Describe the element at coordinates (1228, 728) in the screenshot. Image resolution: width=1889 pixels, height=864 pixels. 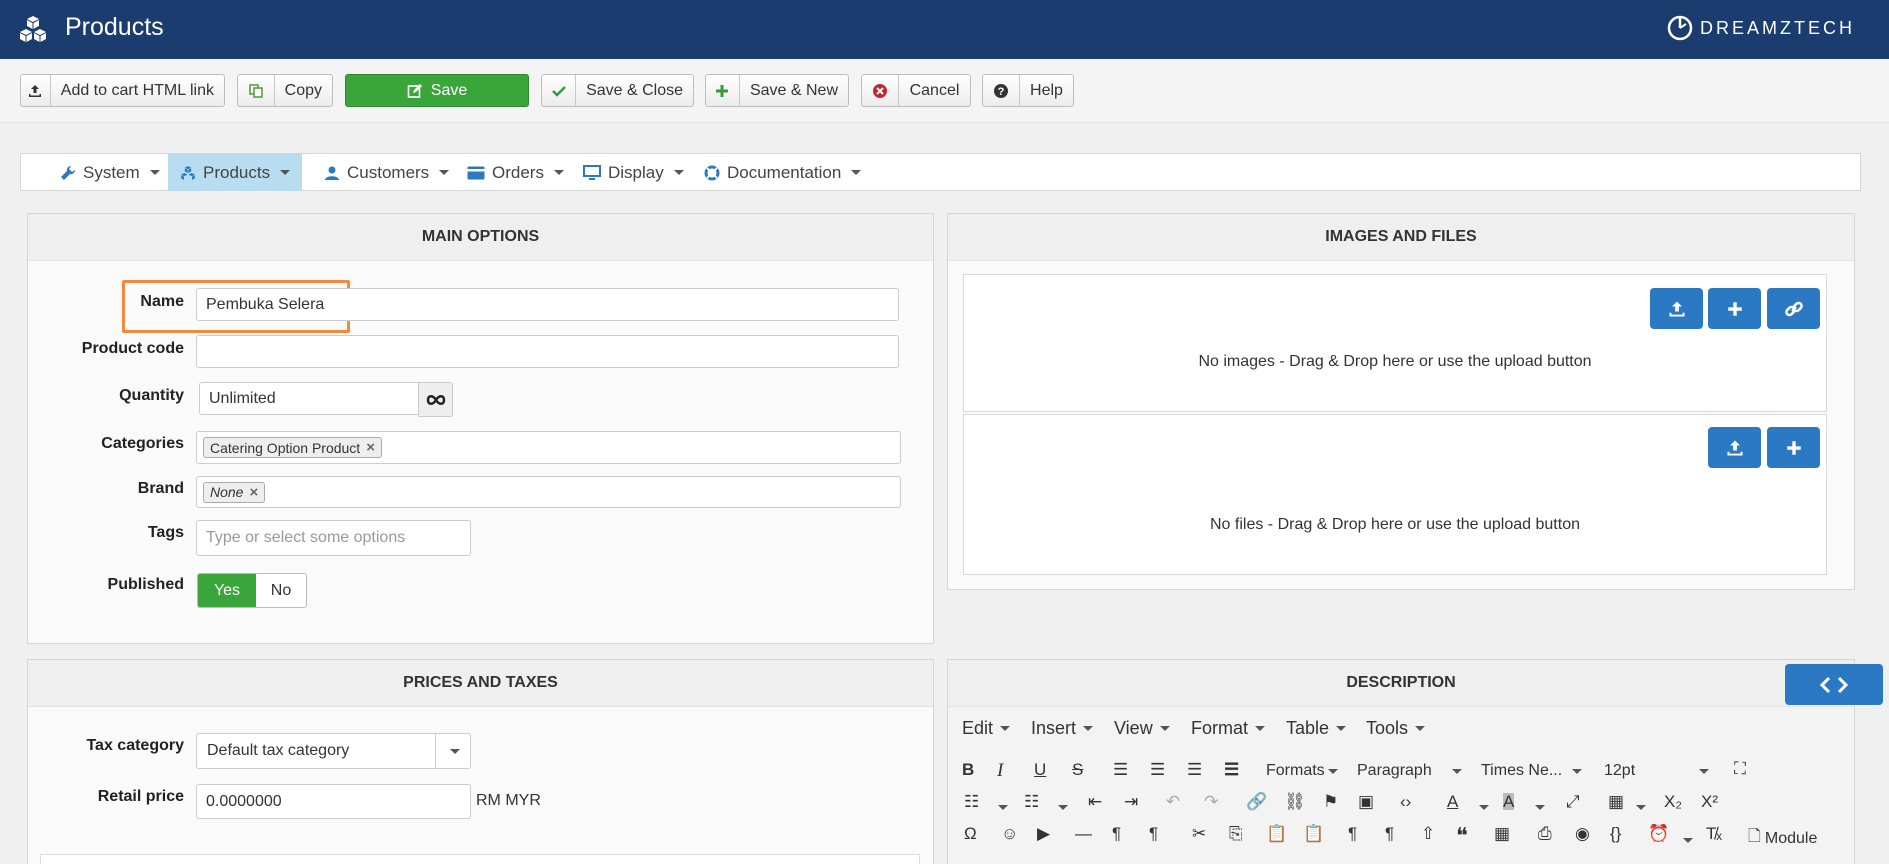
I see `editor-menu-format: Format` at that location.